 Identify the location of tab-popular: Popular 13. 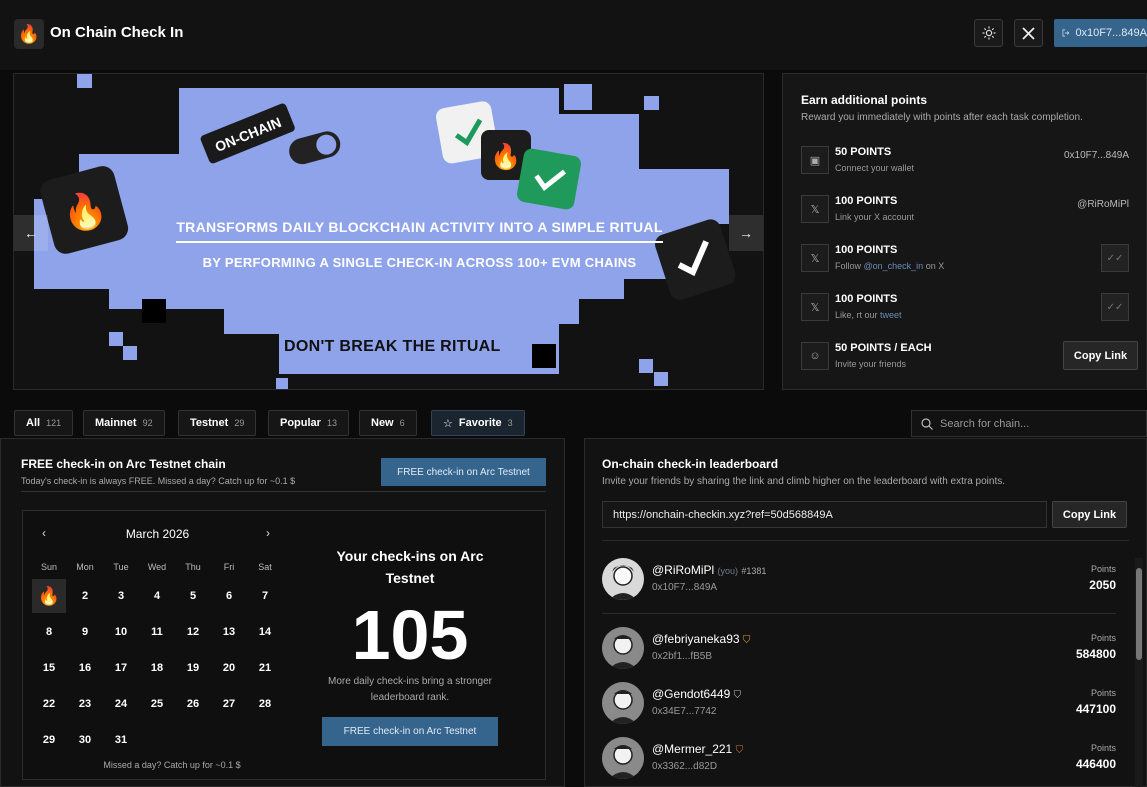
(308, 423).